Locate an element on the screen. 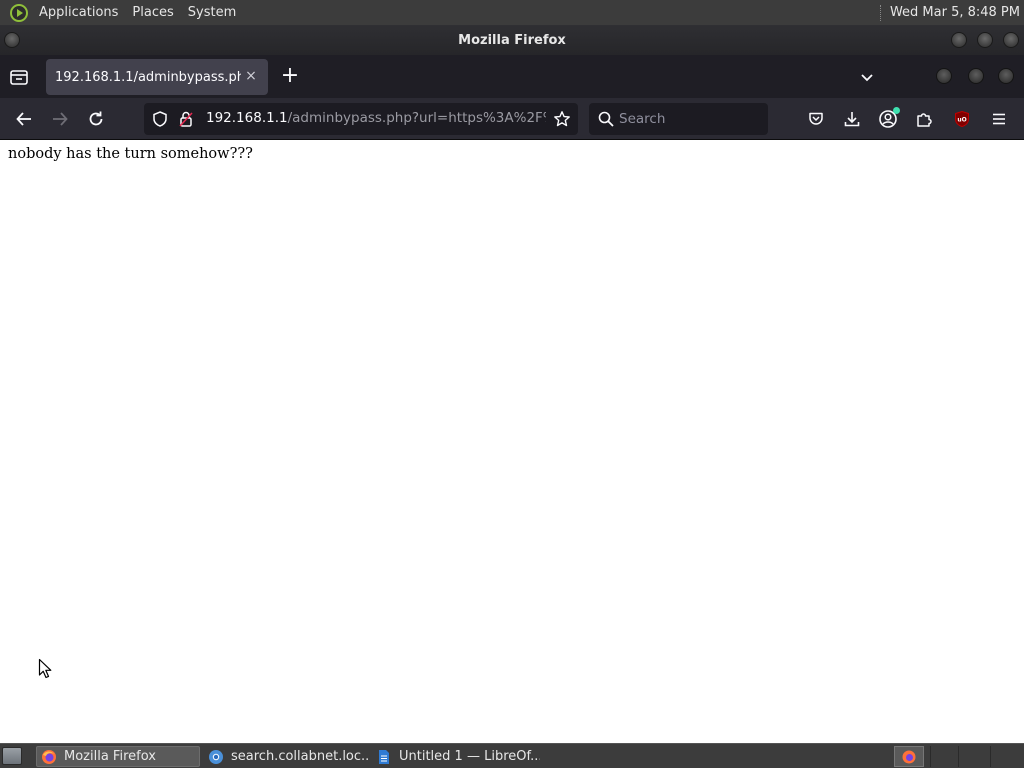 This screenshot has width=1024, height=768. tabstrip-maximize-button is located at coordinates (976, 76).